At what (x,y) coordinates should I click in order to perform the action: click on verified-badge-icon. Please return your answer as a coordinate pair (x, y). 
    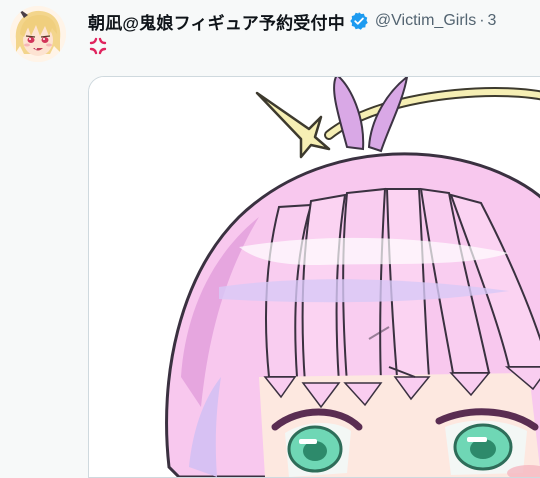
    Looking at the image, I should click on (359, 21).